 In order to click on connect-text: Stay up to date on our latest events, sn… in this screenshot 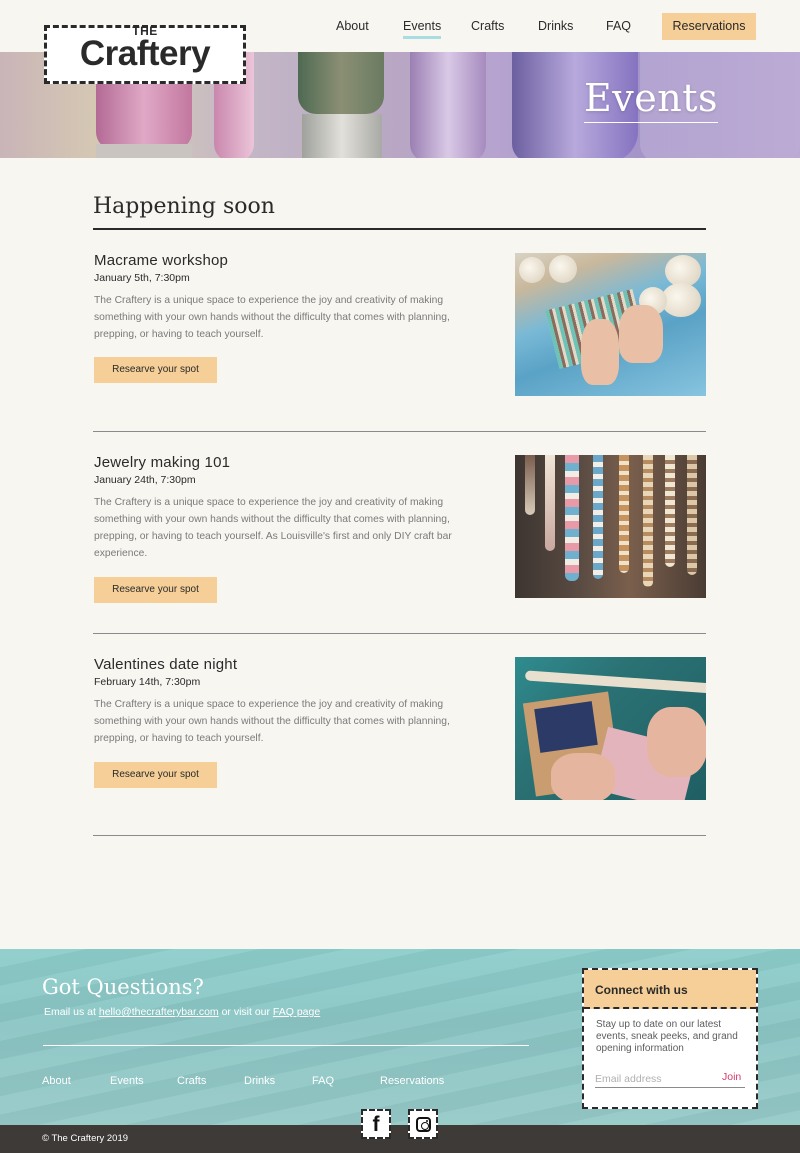, I will do `click(667, 1036)`.